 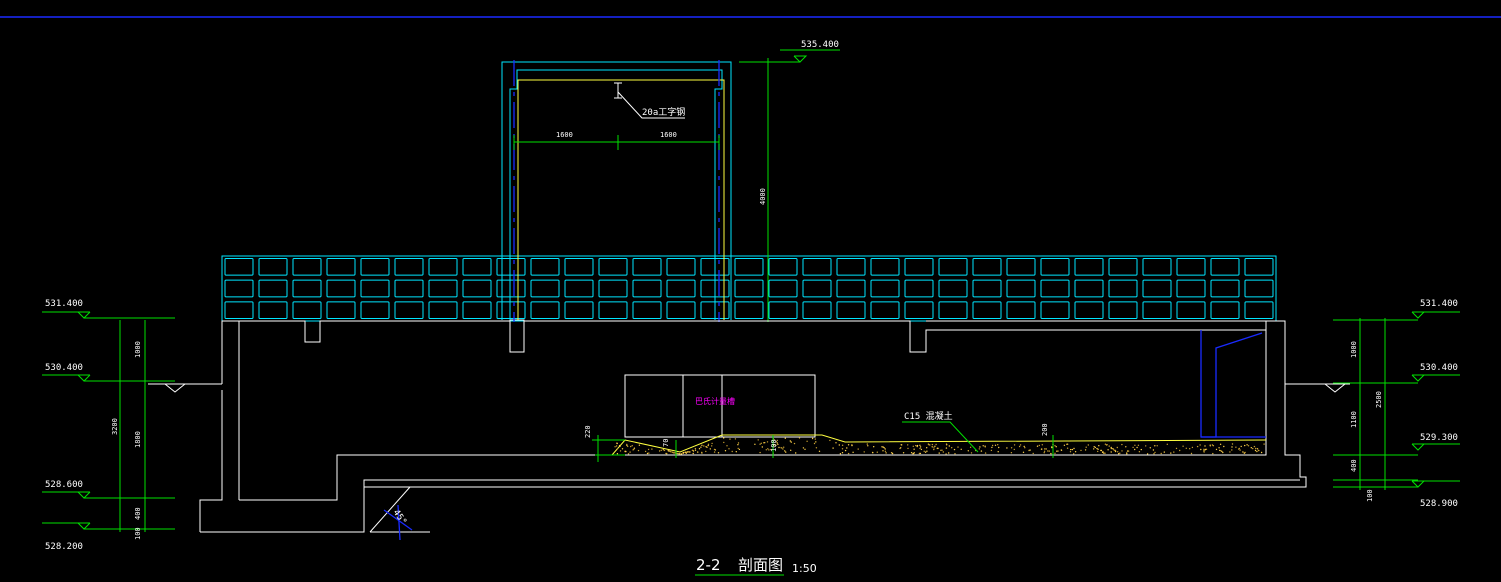 I want to click on elevation-left-528-6-label: 528.600, so click(x=64, y=485).